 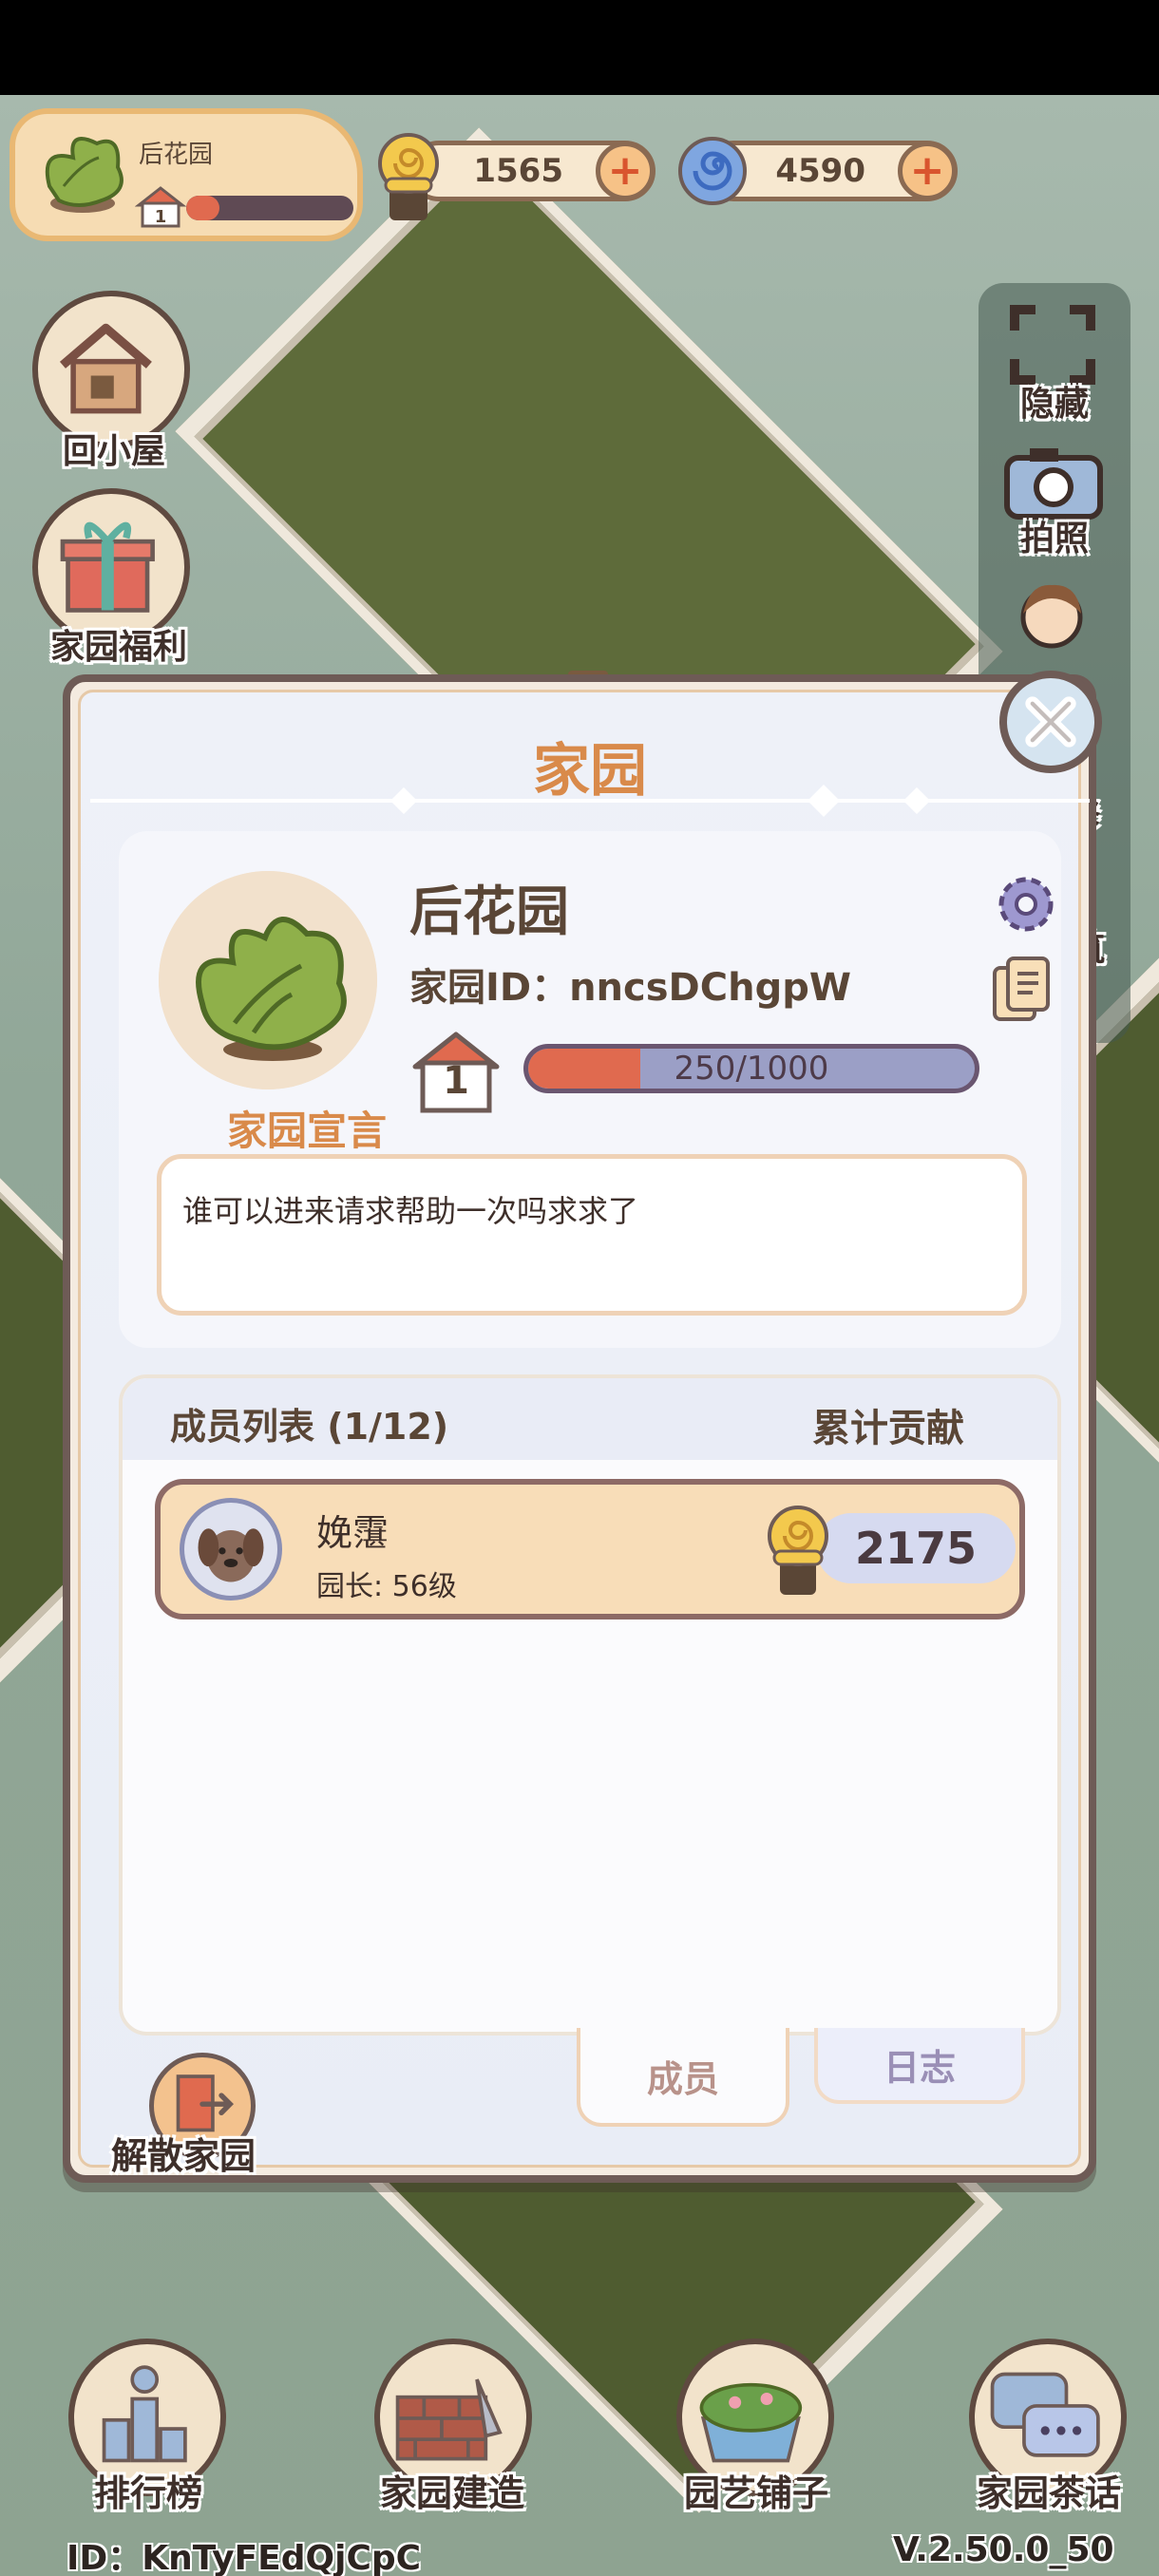 What do you see at coordinates (113, 451) in the screenshot?
I see `back-home-label: 回小屋` at bounding box center [113, 451].